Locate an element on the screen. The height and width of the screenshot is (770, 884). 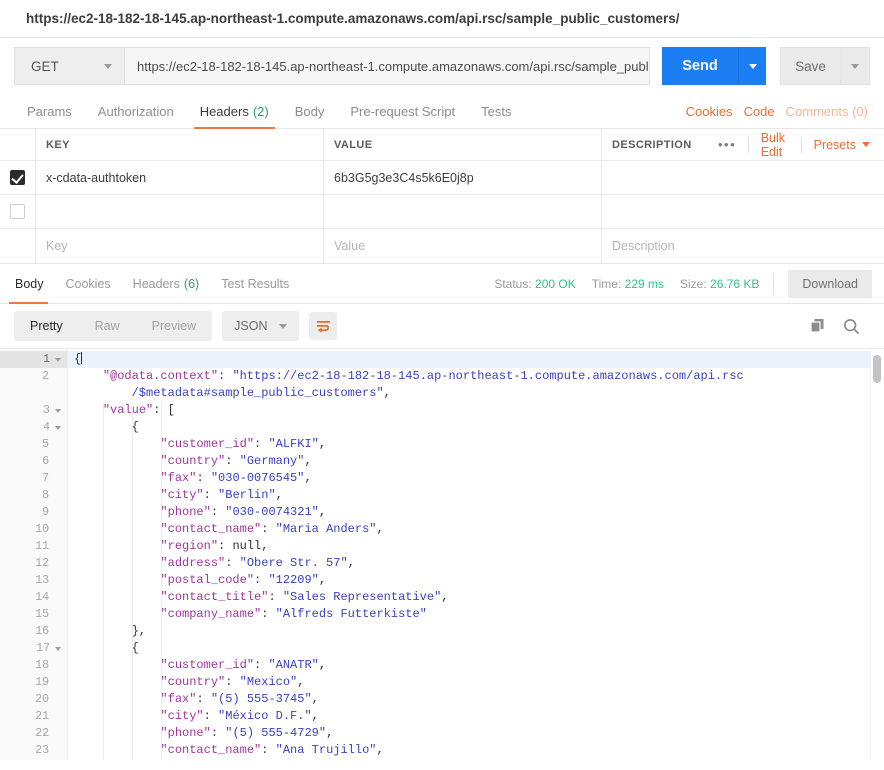
new-header-description-input: Description is located at coordinates (743, 246).